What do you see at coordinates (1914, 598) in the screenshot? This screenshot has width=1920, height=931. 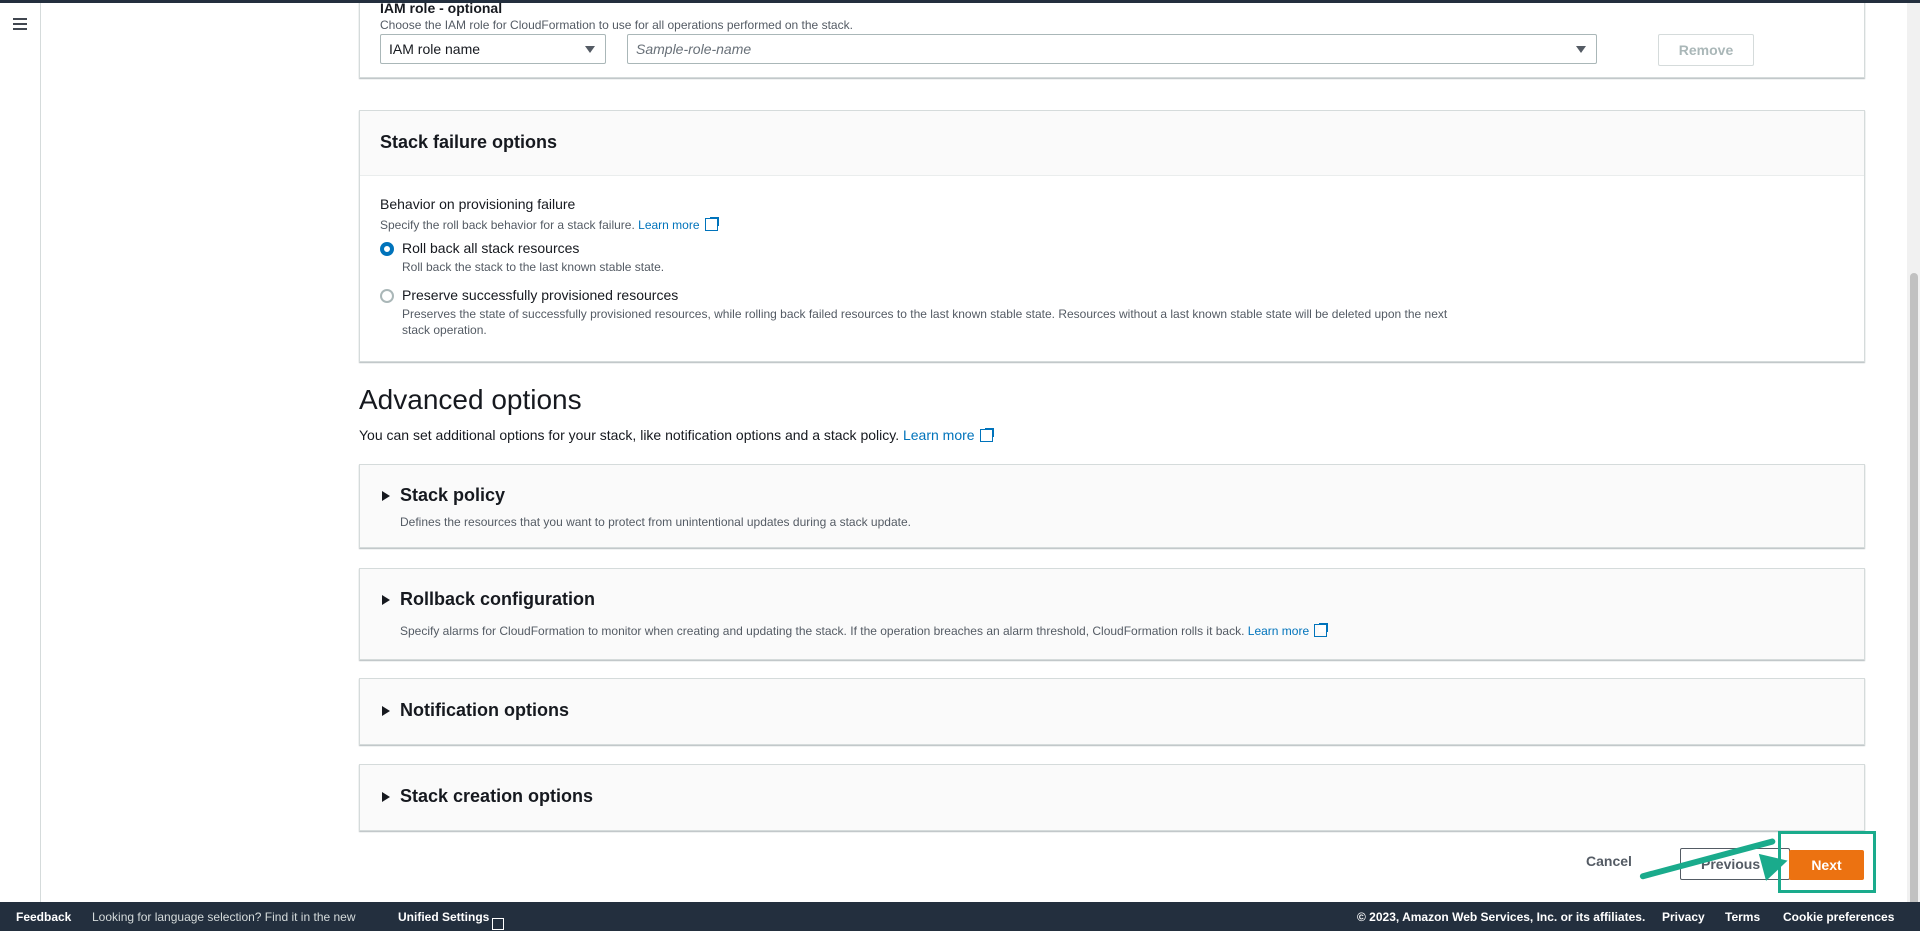 I see `scrollbar-thumb` at bounding box center [1914, 598].